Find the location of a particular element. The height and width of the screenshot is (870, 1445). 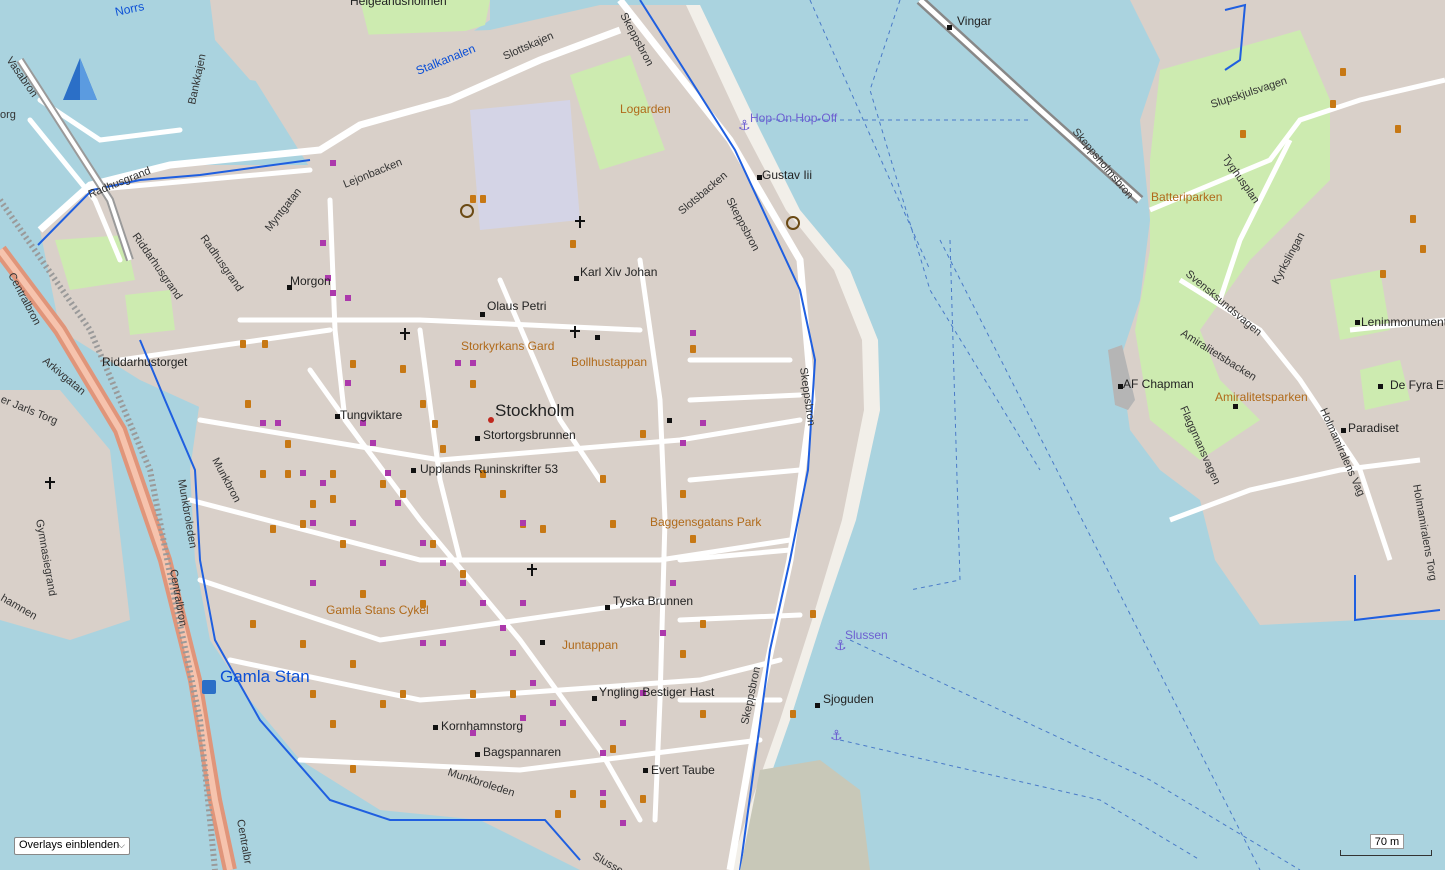

label-olaus: Olaus Petri is located at coordinates (516, 306).